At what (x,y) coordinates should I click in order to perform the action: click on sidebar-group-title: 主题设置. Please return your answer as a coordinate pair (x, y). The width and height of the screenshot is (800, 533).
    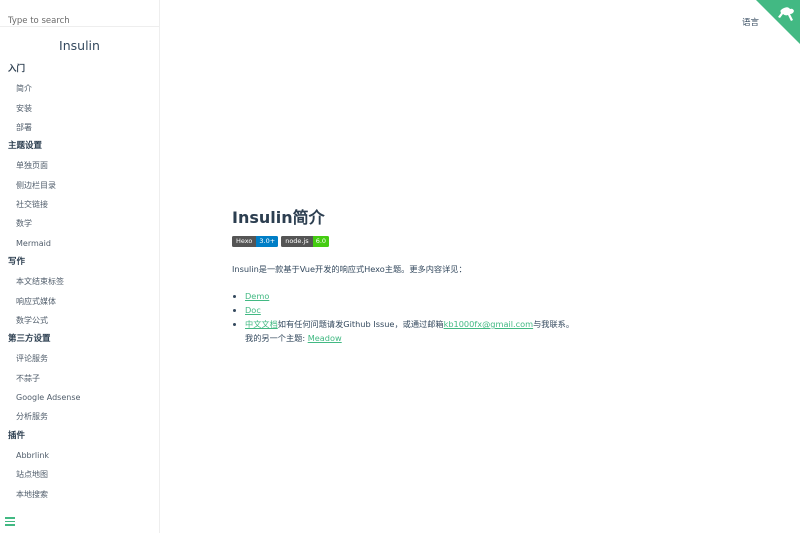
    Looking at the image, I should click on (25, 146).